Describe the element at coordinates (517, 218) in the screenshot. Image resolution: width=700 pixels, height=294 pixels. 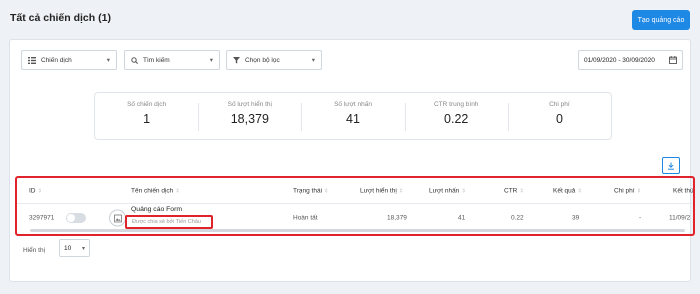
I see `cell-ctr: 0.22` at that location.